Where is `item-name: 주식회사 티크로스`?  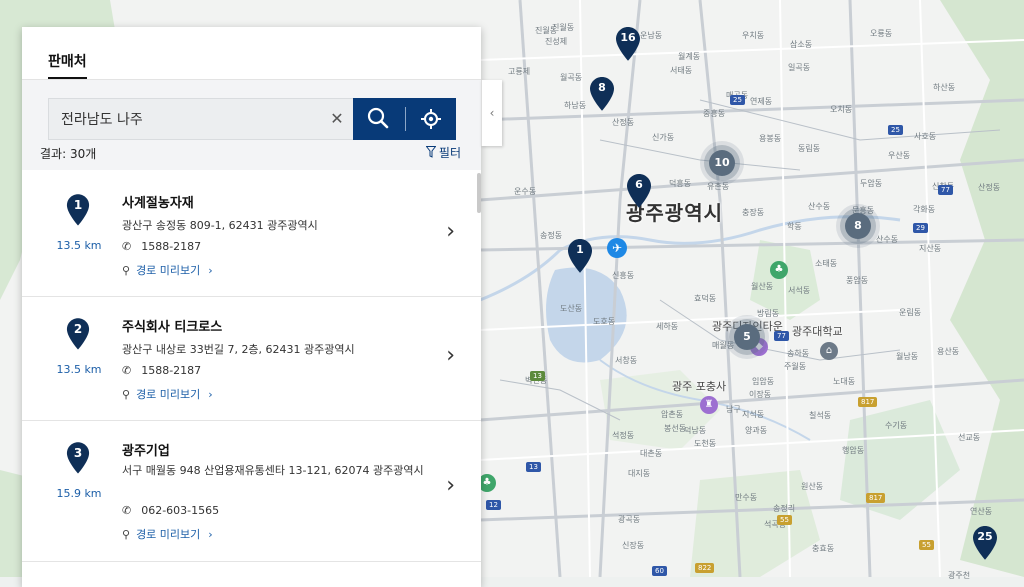
item-name: 주식회사 티크로스 is located at coordinates (172, 327).